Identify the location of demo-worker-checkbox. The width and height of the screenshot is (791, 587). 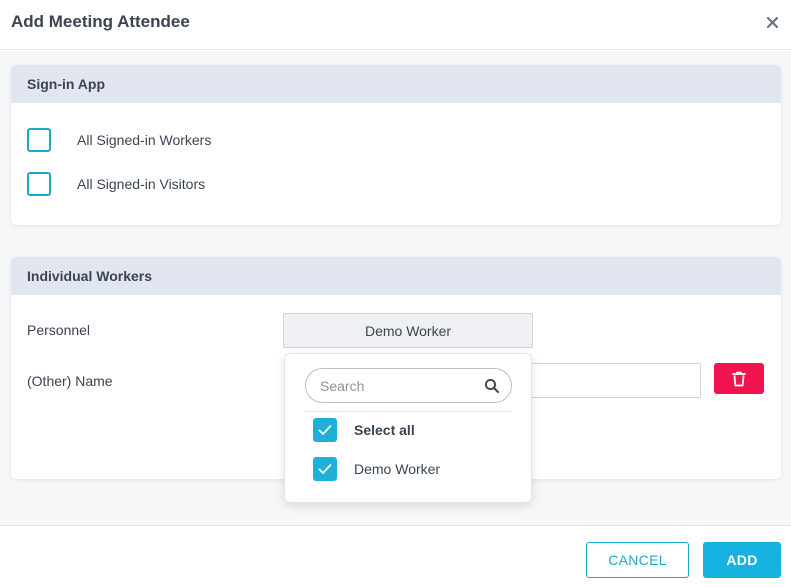
(325, 469).